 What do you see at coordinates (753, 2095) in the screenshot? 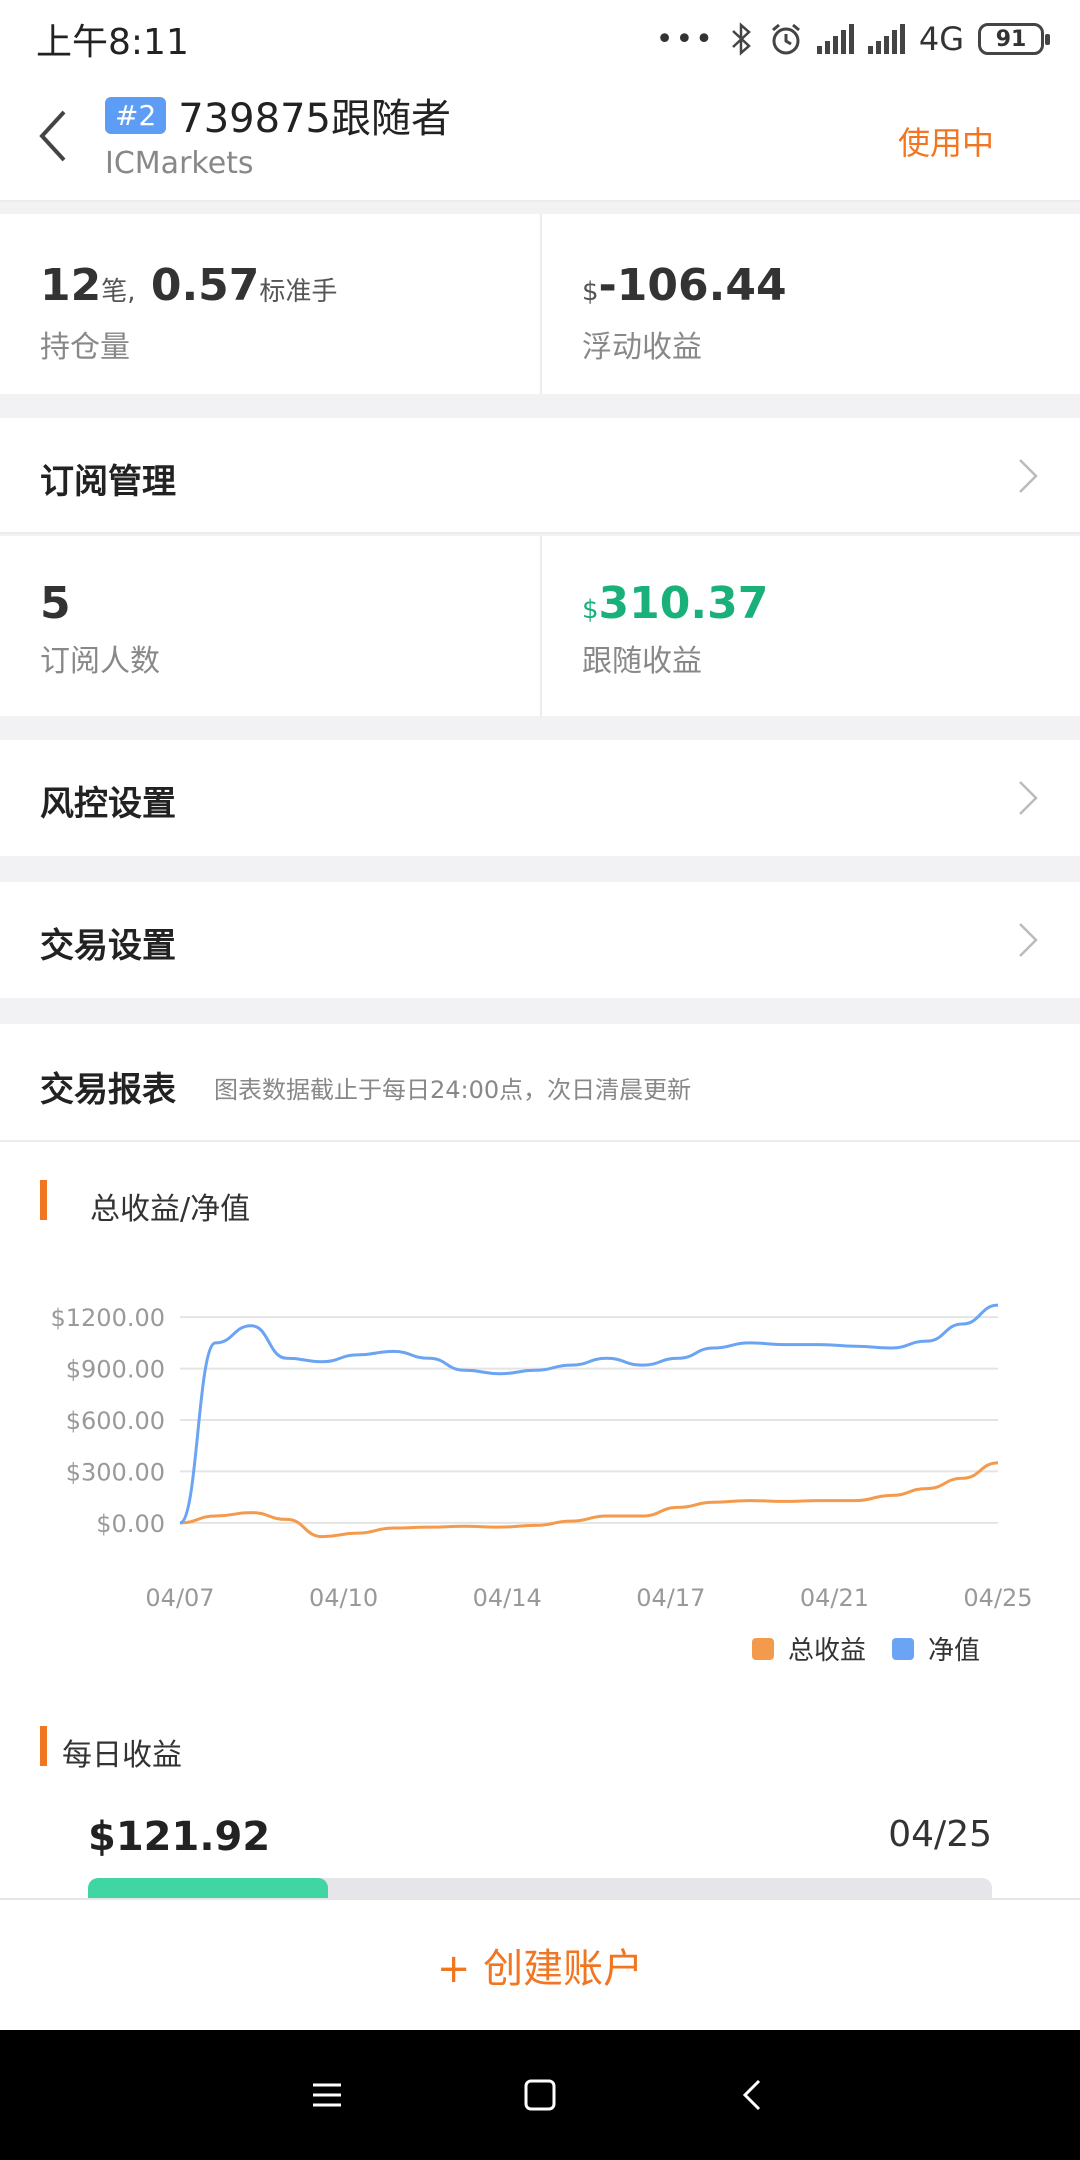
I see `back-icon` at bounding box center [753, 2095].